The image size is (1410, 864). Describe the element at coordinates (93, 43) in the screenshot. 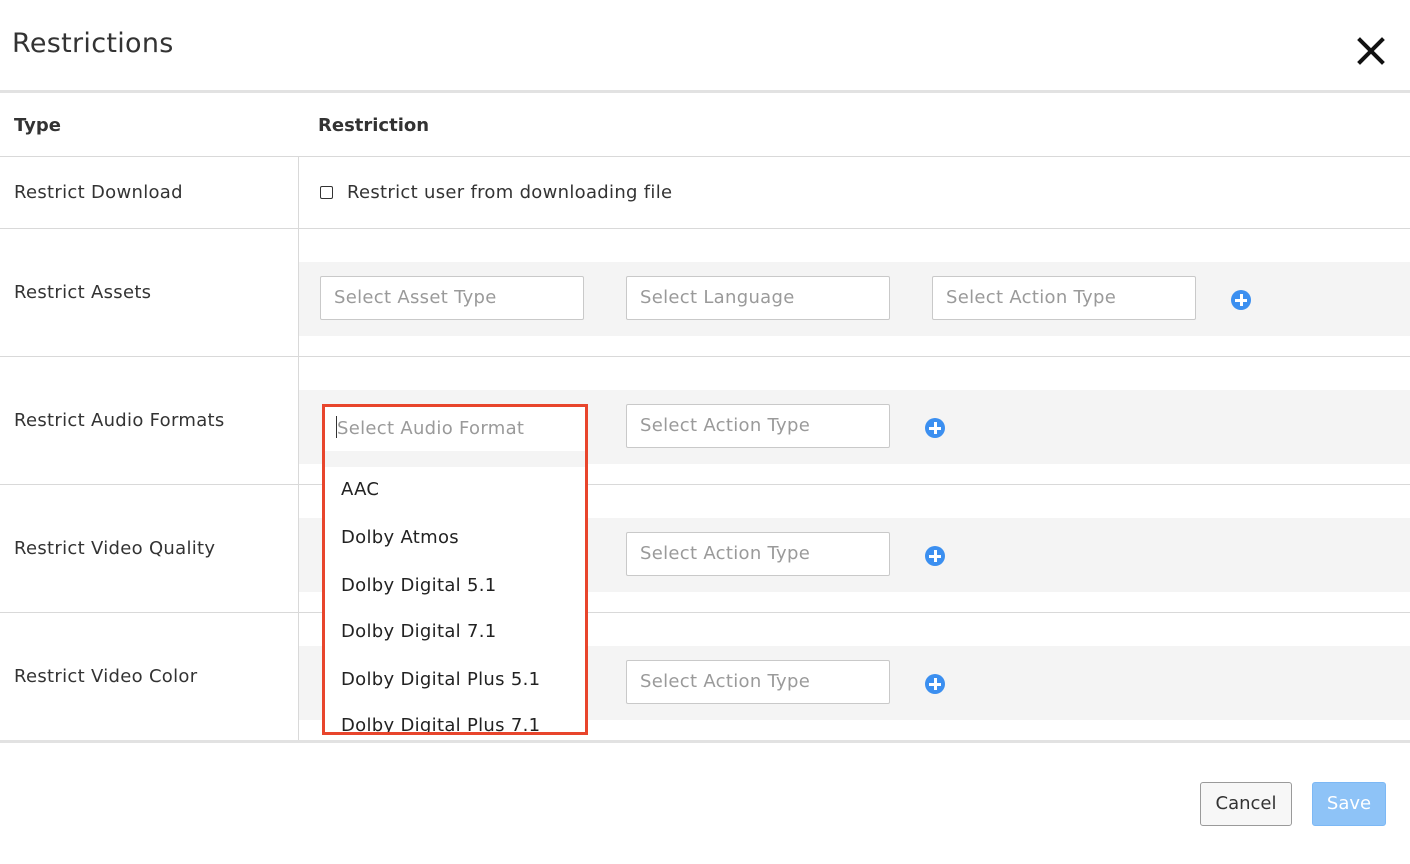

I see `dialog-title: Restrictions` at that location.